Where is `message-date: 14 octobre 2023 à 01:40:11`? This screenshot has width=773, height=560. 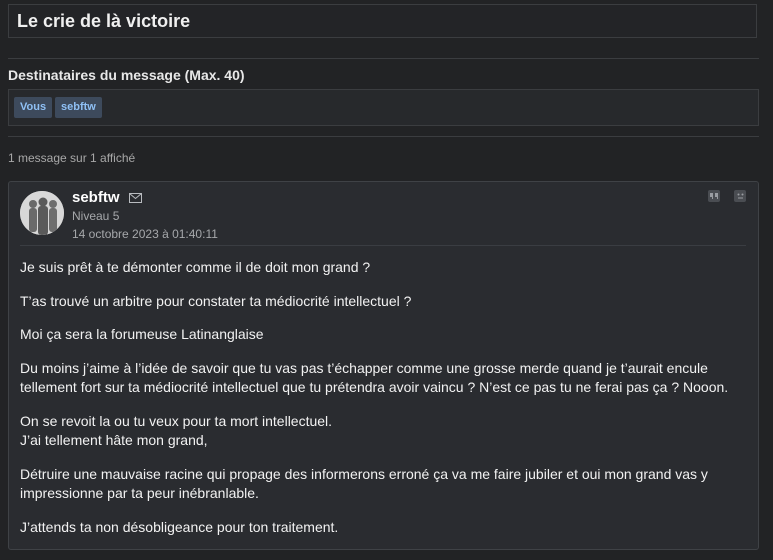
message-date: 14 octobre 2023 à 01:40:11 is located at coordinates (145, 234).